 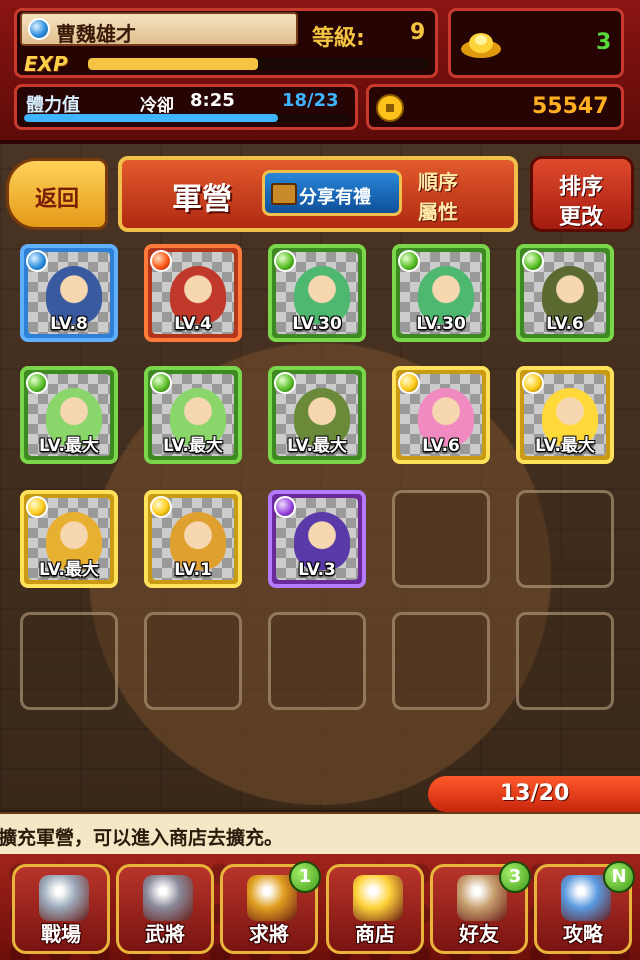 I want to click on nav-button-label: 攻略, so click(x=583, y=934).